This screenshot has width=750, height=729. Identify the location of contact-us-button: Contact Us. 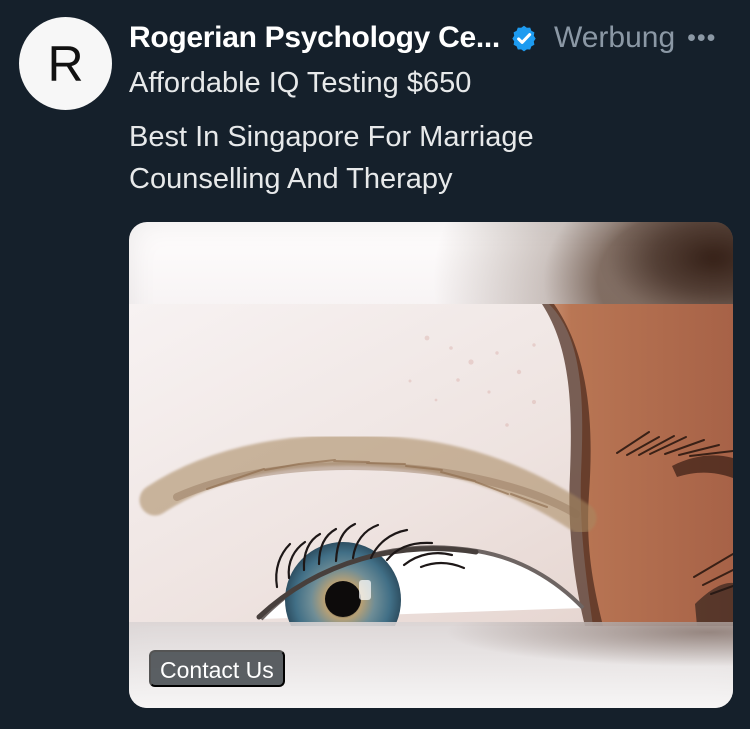
(217, 668).